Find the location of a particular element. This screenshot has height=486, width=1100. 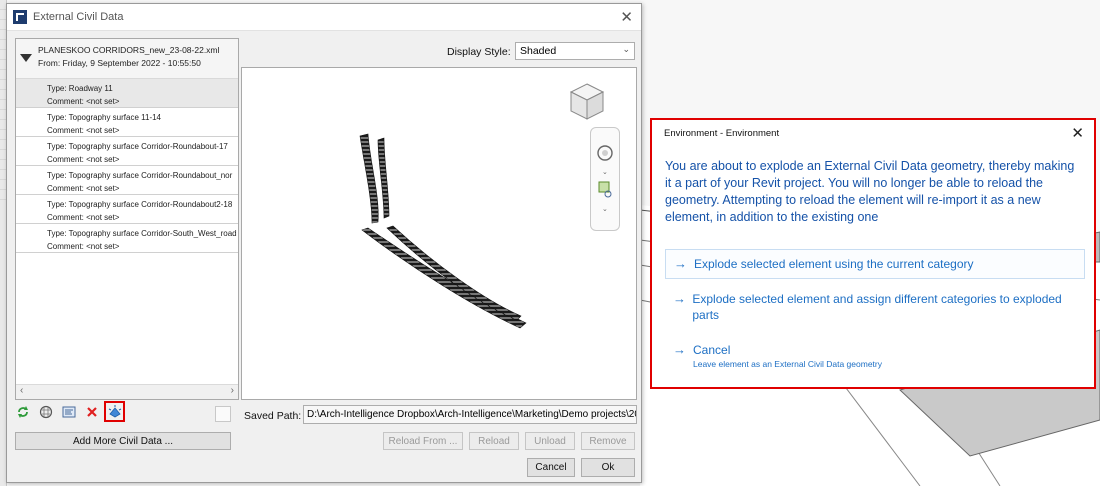

cancel-button: Cancel is located at coordinates (551, 467).